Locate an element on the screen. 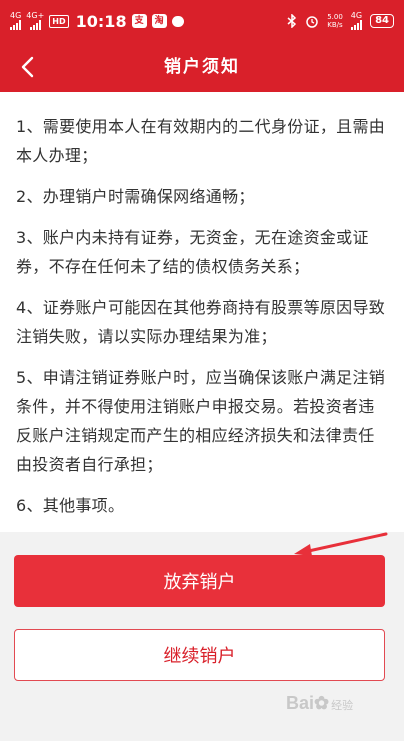 The height and width of the screenshot is (741, 404). hd-badge: HD is located at coordinates (59, 21).